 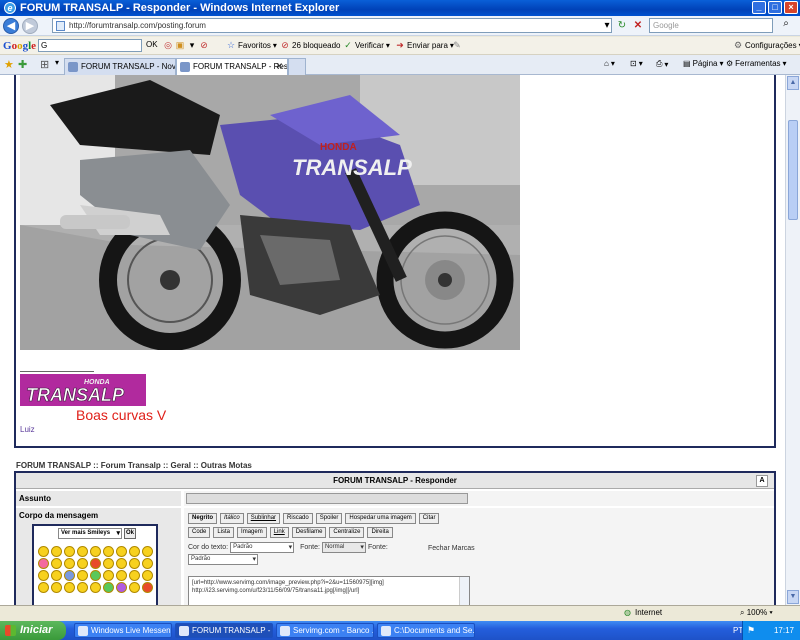 What do you see at coordinates (329, 518) in the screenshot?
I see `spoiler-button: Spoiler` at bounding box center [329, 518].